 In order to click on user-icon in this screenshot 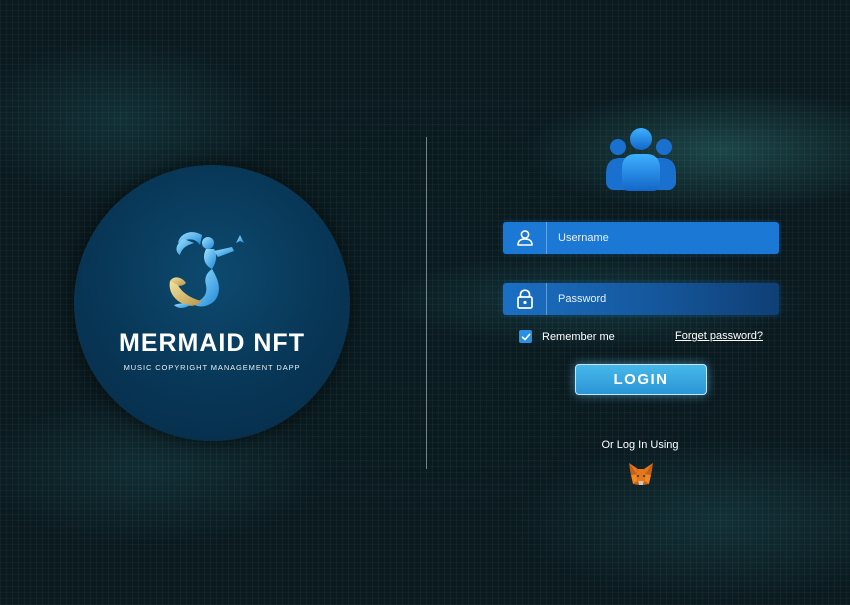, I will do `click(525, 238)`.